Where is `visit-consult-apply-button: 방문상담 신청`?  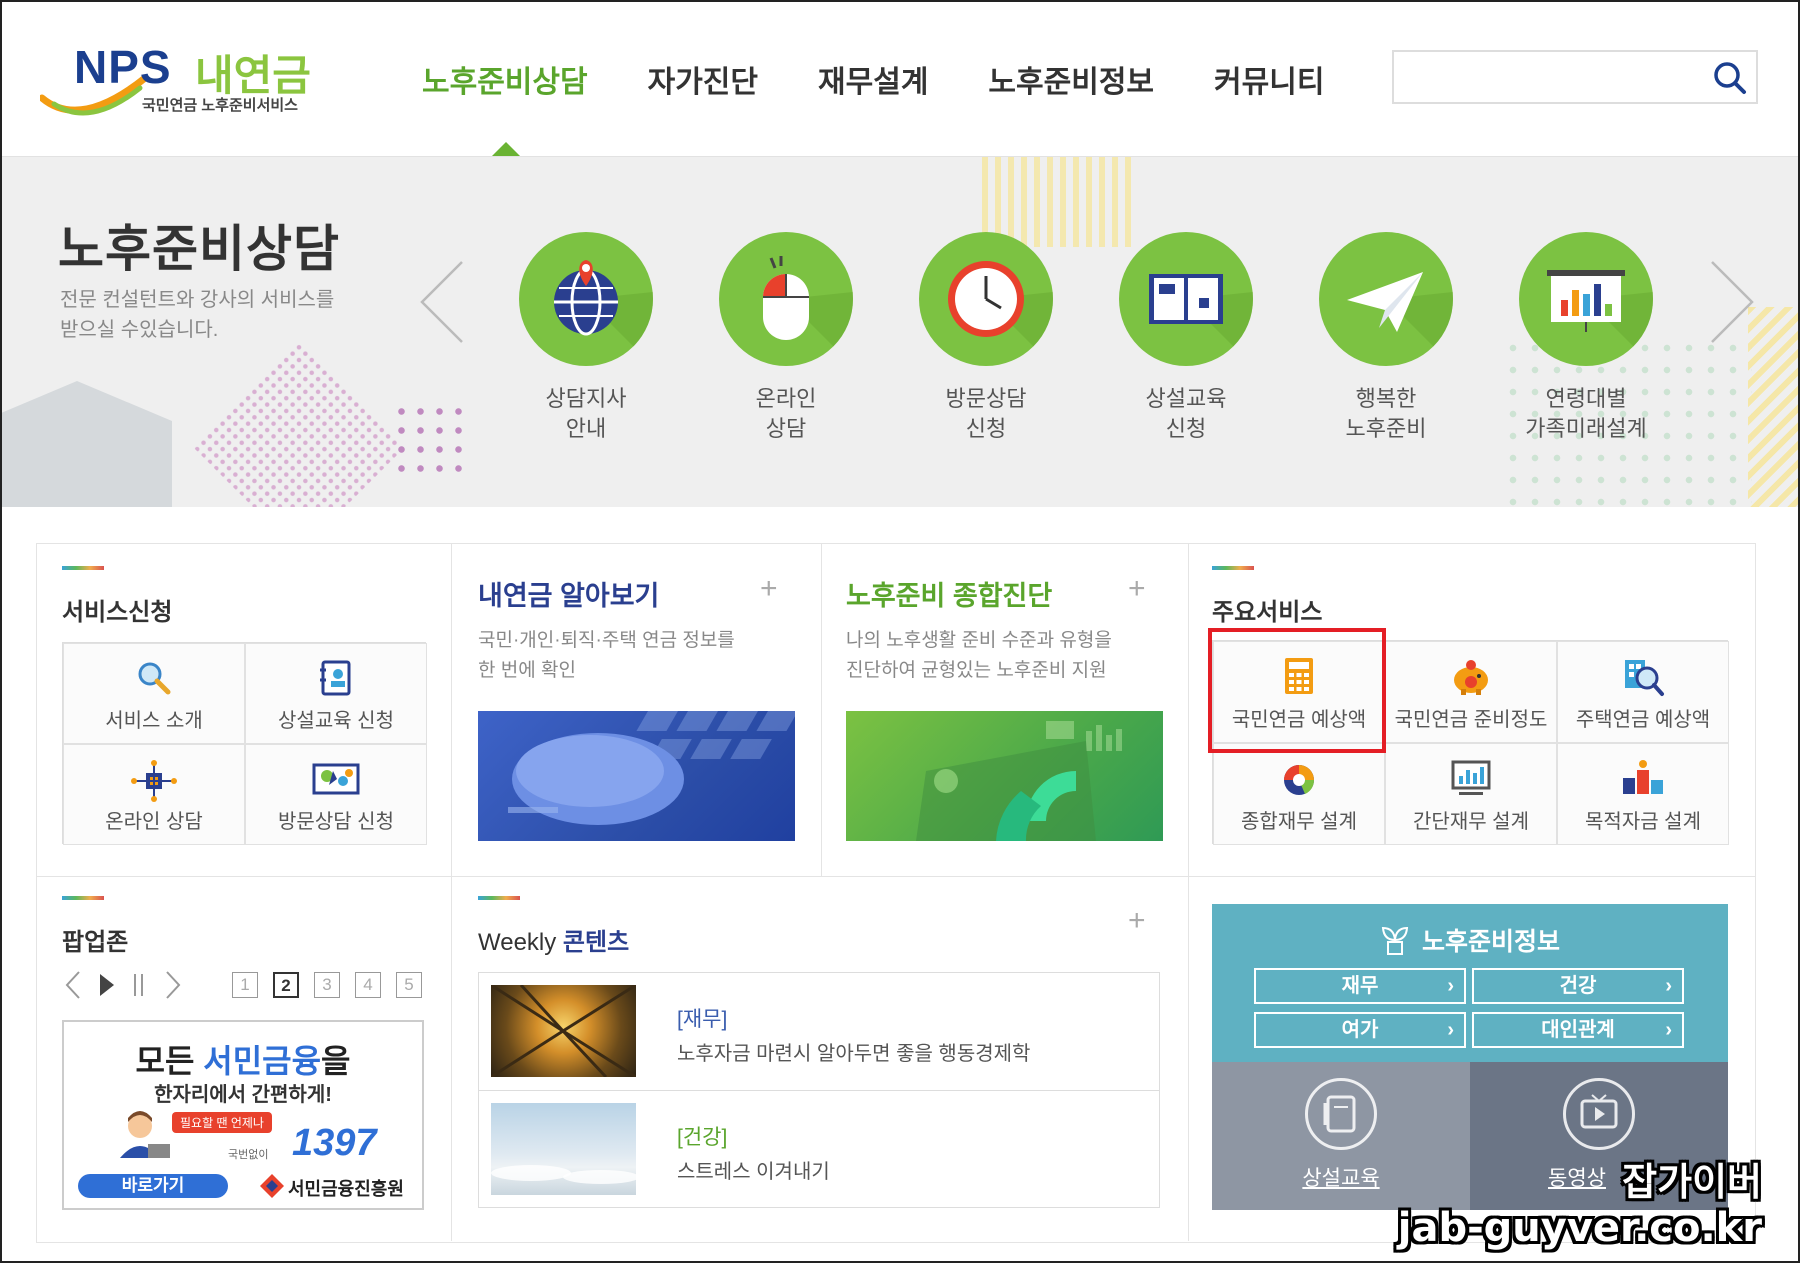
visit-consult-apply-button: 방문상담 신청 is located at coordinates (336, 794).